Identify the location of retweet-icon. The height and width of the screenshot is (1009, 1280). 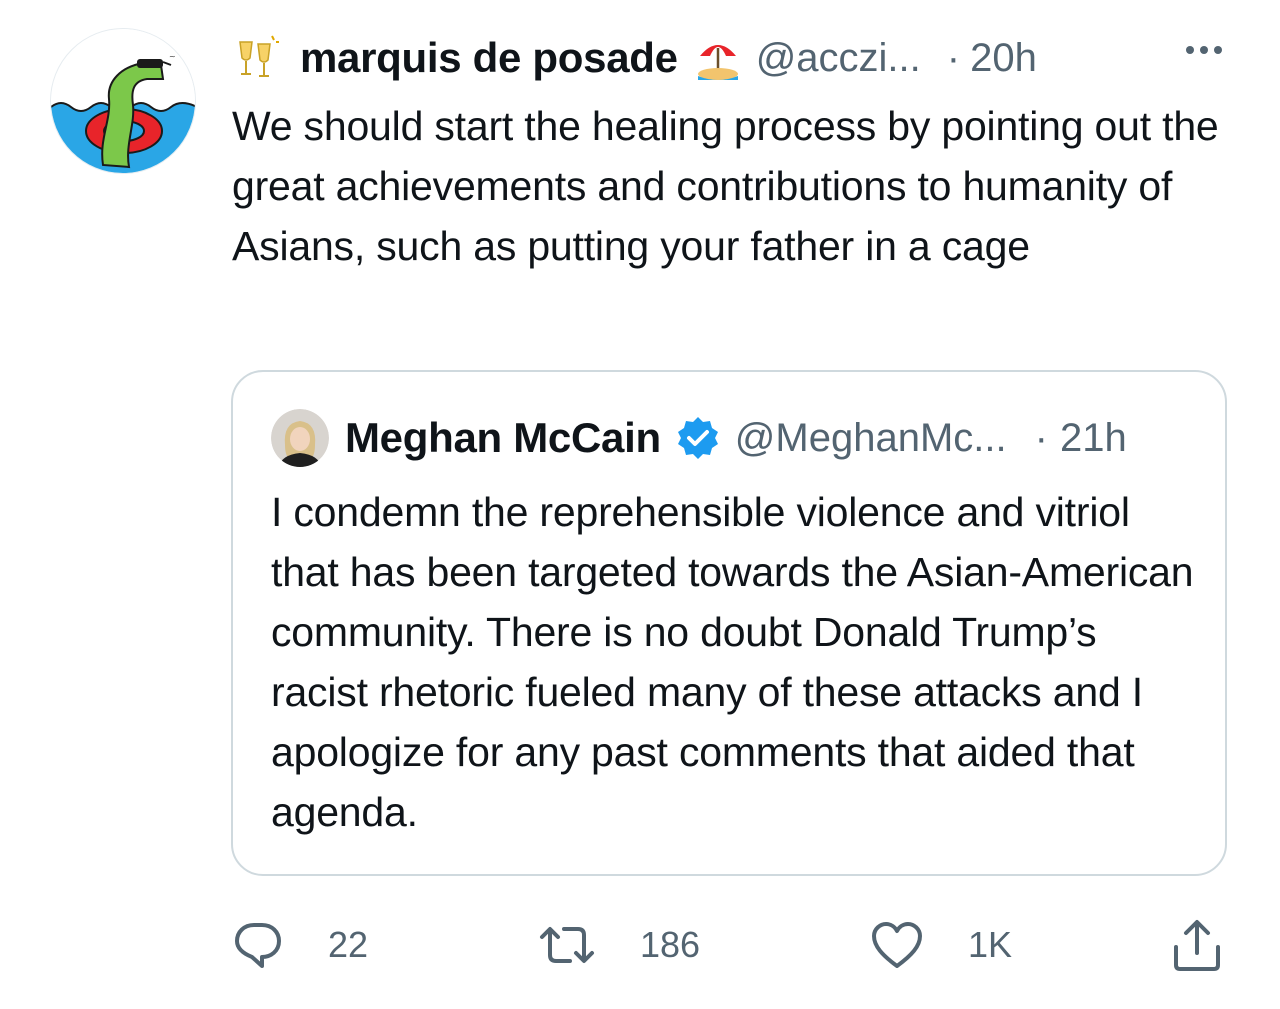
(567, 945).